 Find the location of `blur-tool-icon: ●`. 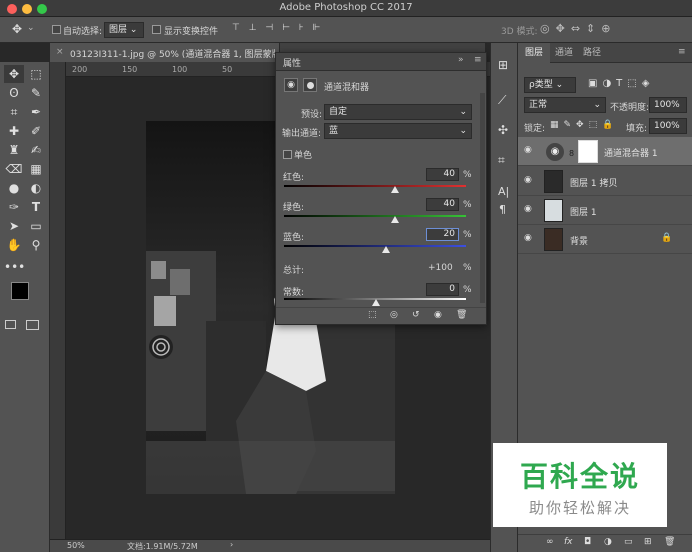

blur-tool-icon: ● is located at coordinates (14, 188).